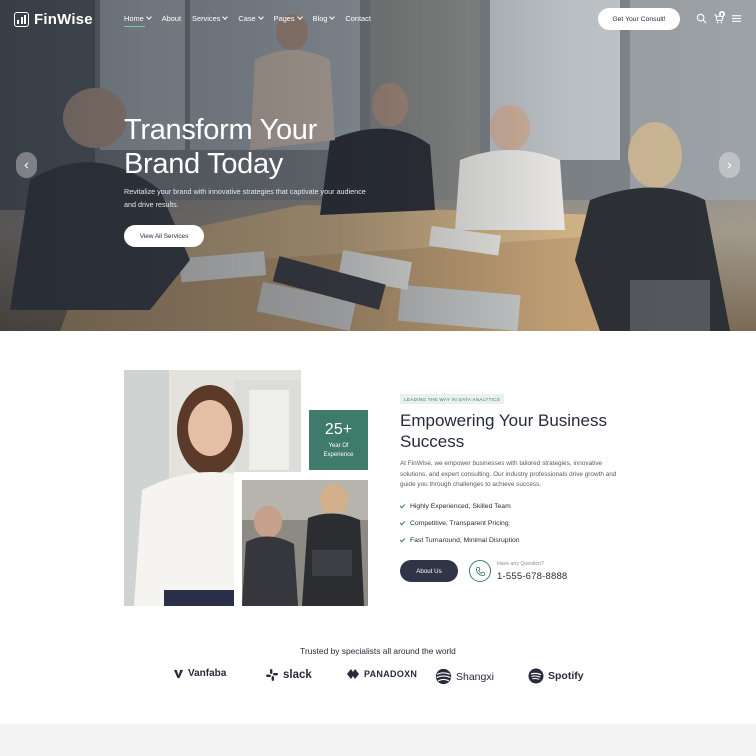  I want to click on phone-icon, so click(480, 571).